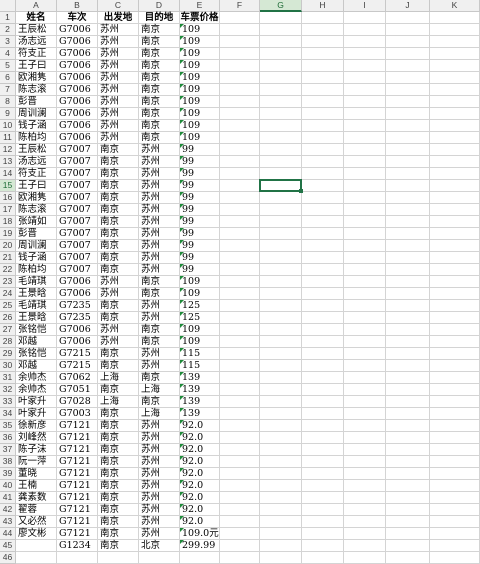 The width and height of the screenshot is (480, 564). Describe the element at coordinates (8, 126) in the screenshot. I see `row-header-10: 10` at that location.